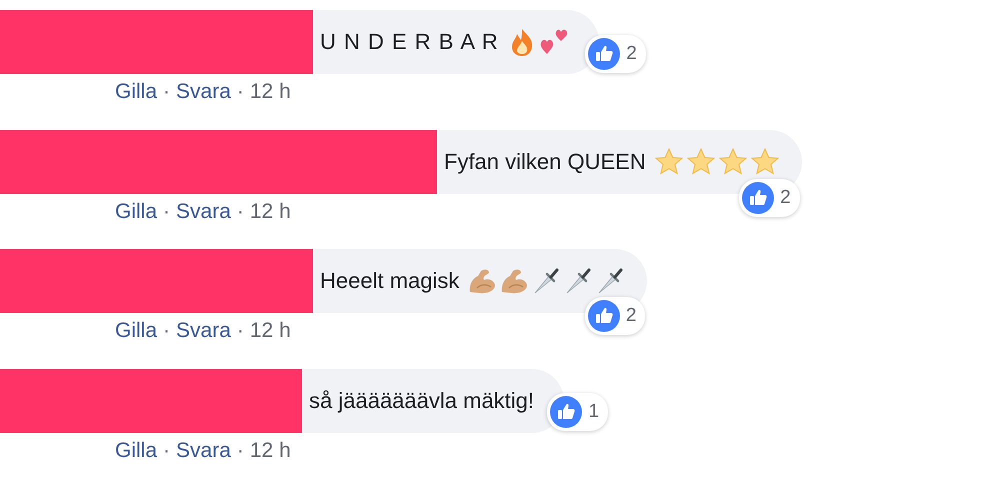 The image size is (994, 488). I want to click on comment-text: Heeelt magisk, so click(390, 281).